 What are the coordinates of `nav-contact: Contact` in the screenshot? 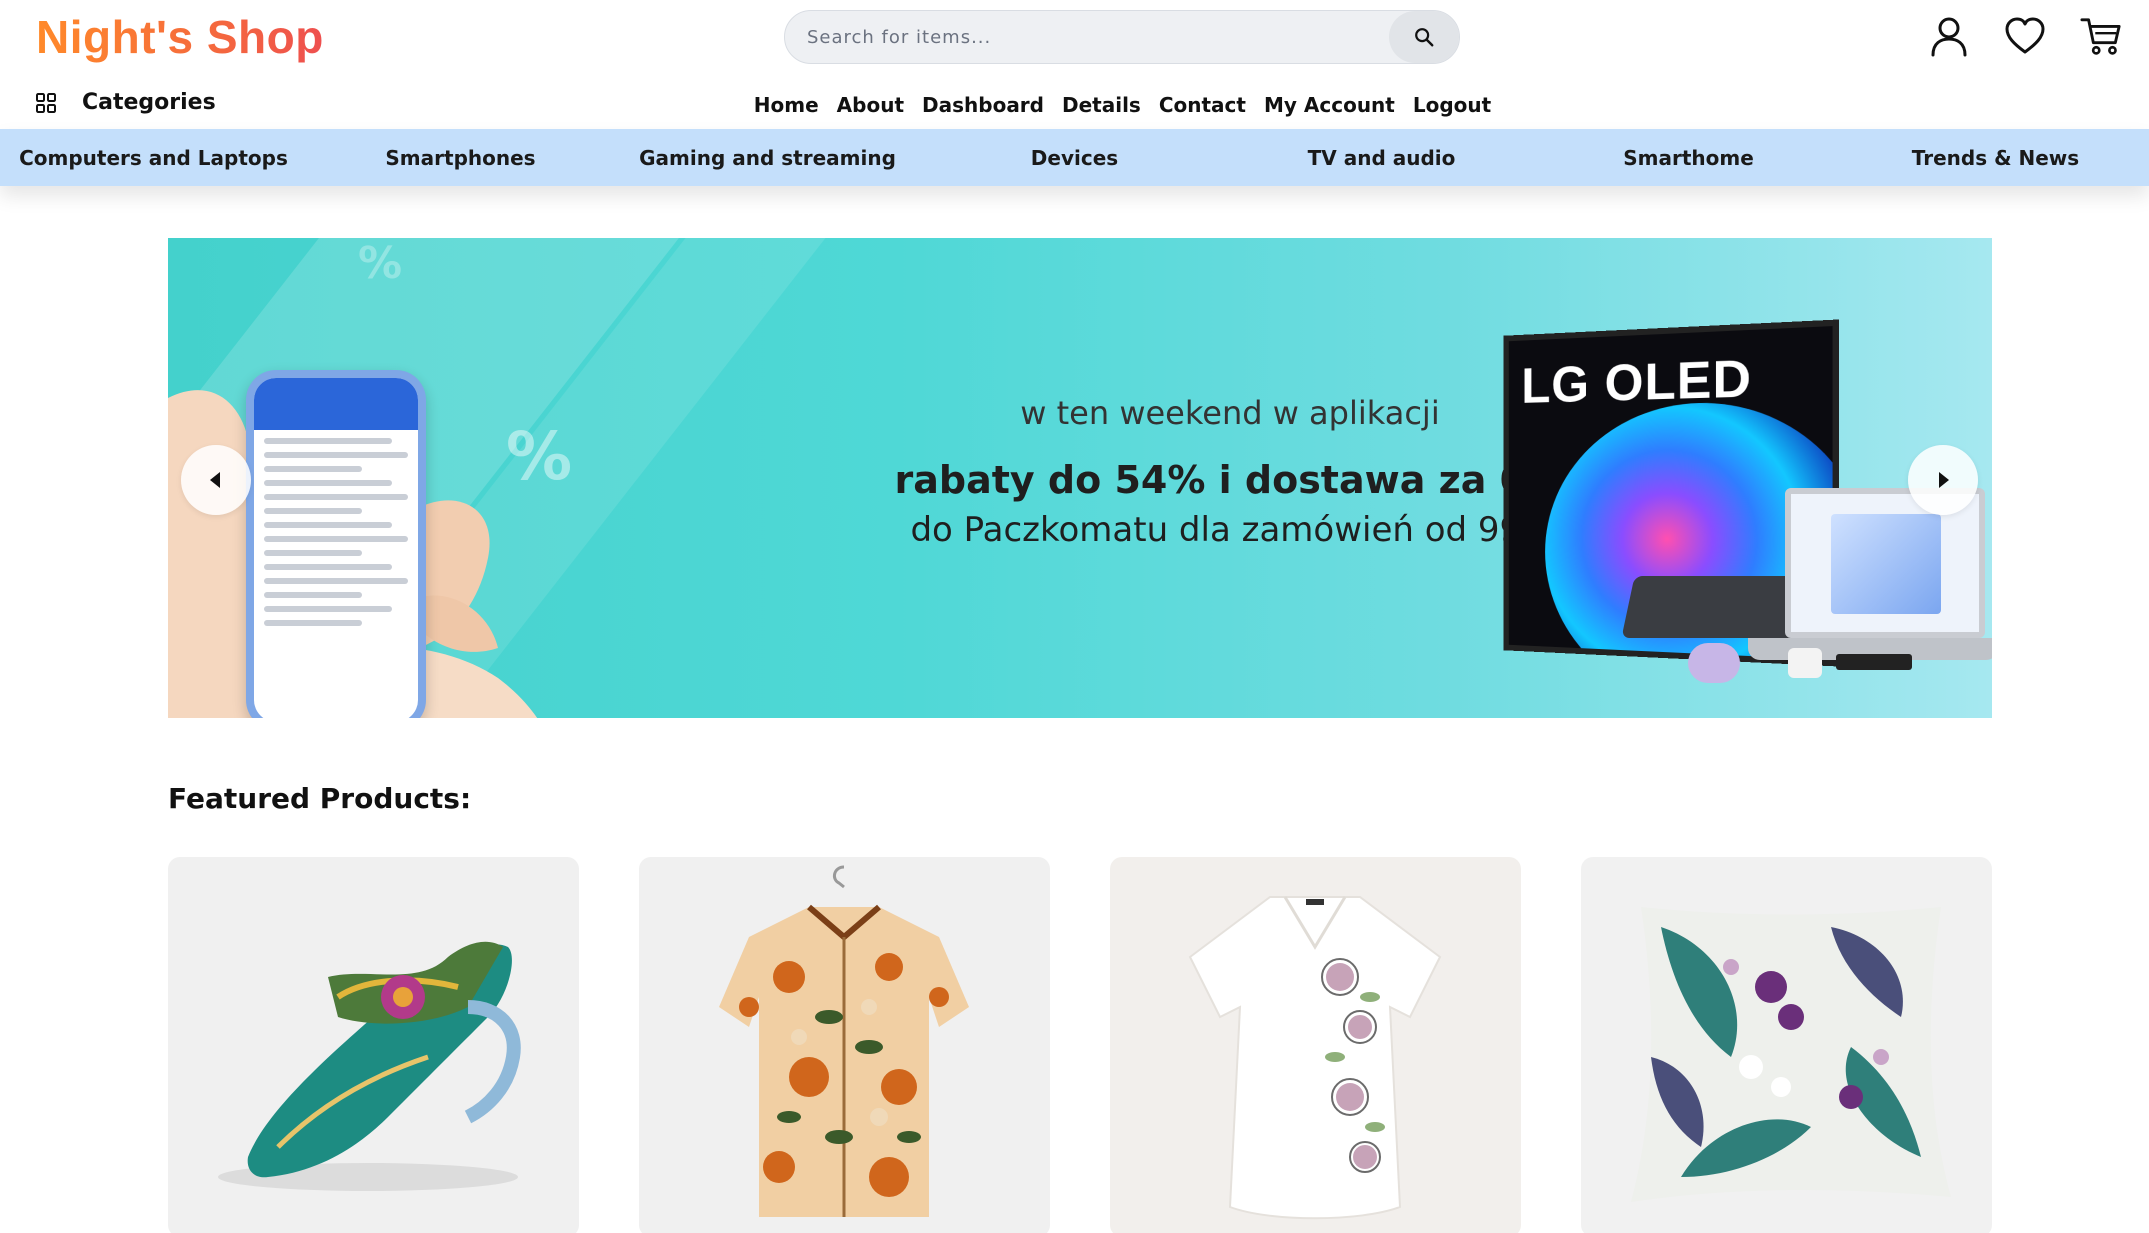 It's located at (1202, 105).